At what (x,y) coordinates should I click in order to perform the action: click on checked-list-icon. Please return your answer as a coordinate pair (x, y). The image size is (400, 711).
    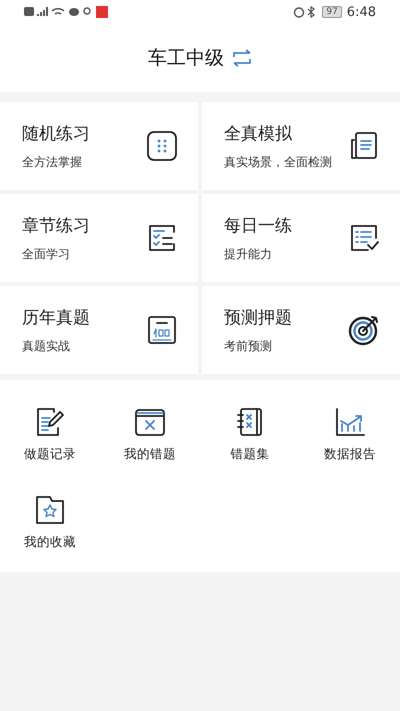
    Looking at the image, I should click on (364, 238).